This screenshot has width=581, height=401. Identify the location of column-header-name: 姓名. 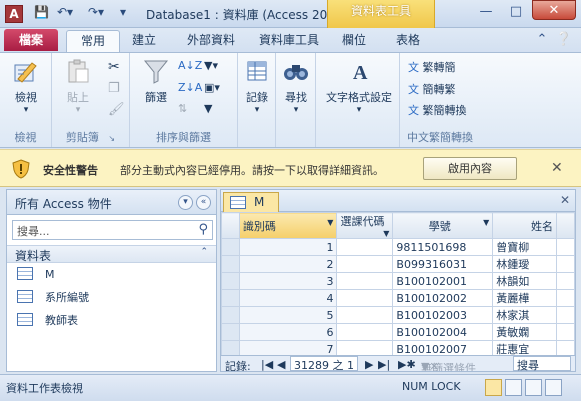
(525, 225).